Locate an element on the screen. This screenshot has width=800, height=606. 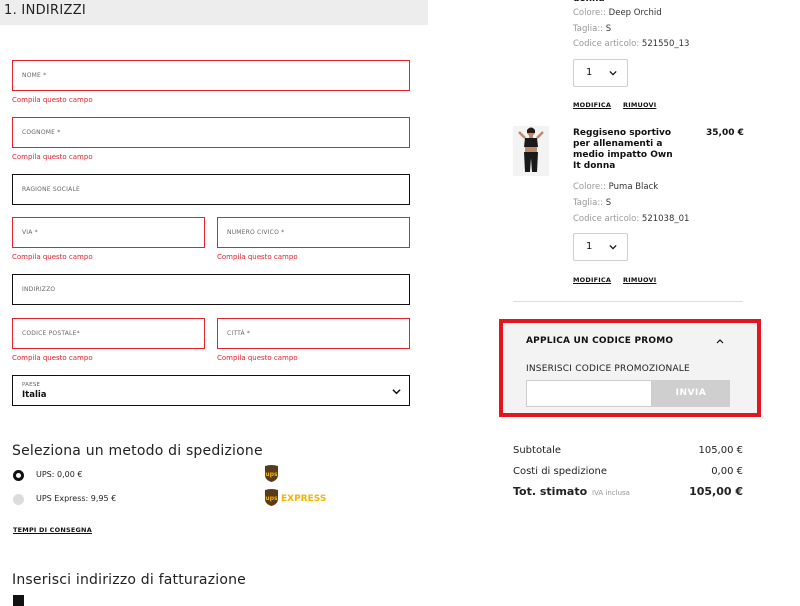
shipping-cost-label: Costi di spedizione is located at coordinates (560, 471).